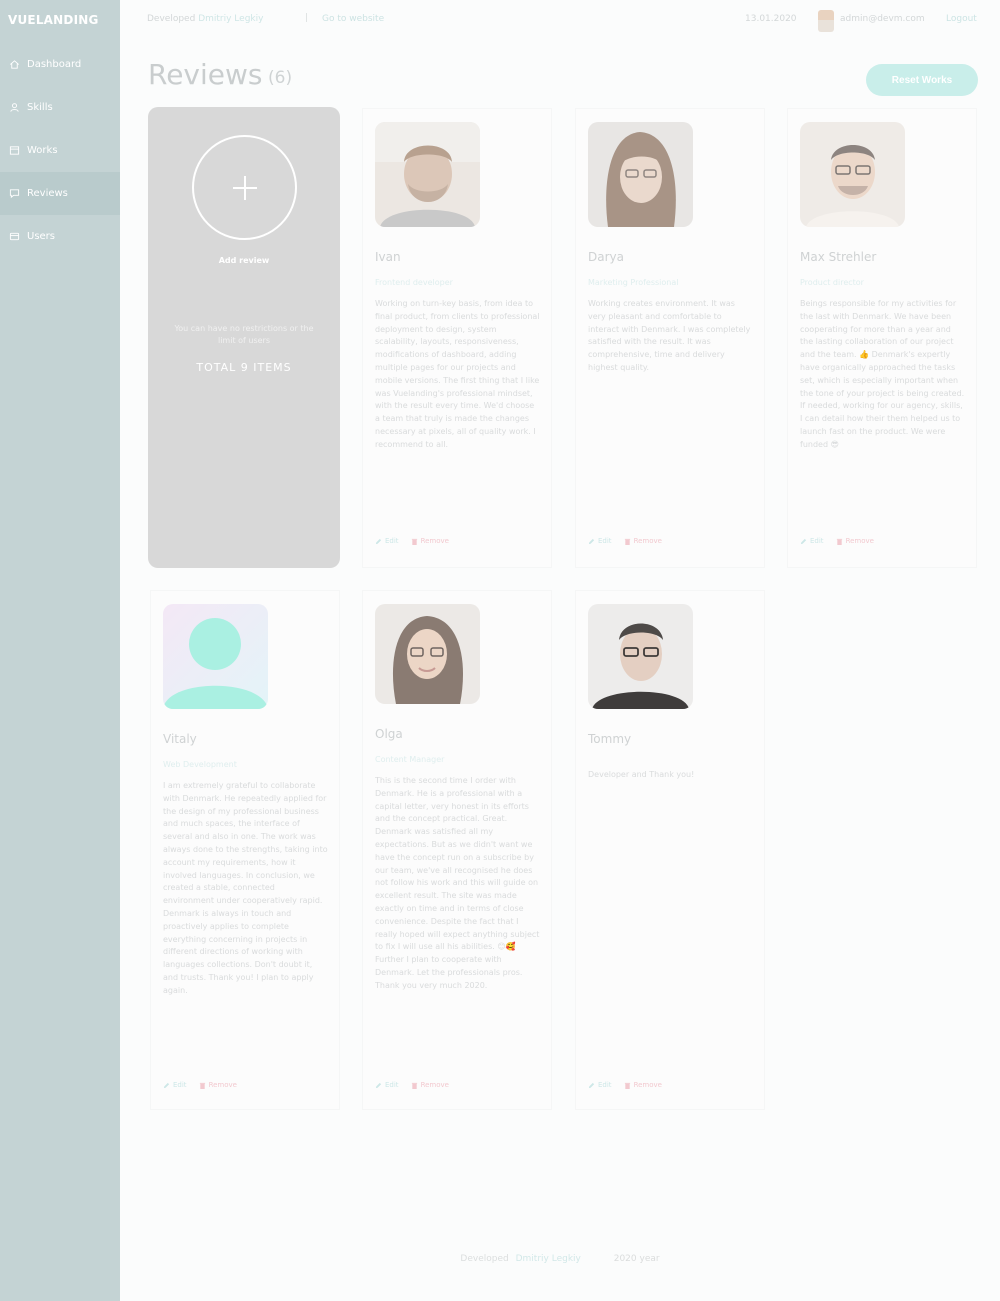 The image size is (1000, 1301). I want to click on reviewer-name: Max Strehler, so click(838, 257).